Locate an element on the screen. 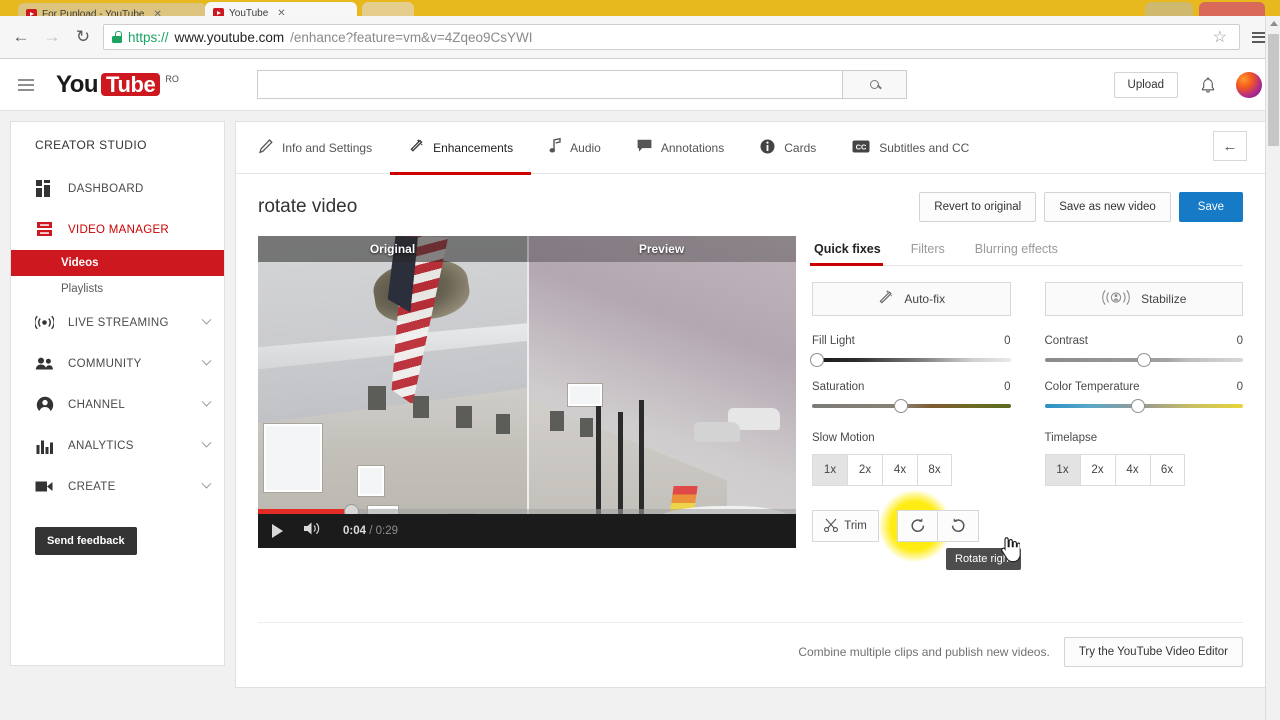 Image resolution: width=1280 pixels, height=720 pixels. sidebar-item-community: COMMUNITY is located at coordinates (117, 363).